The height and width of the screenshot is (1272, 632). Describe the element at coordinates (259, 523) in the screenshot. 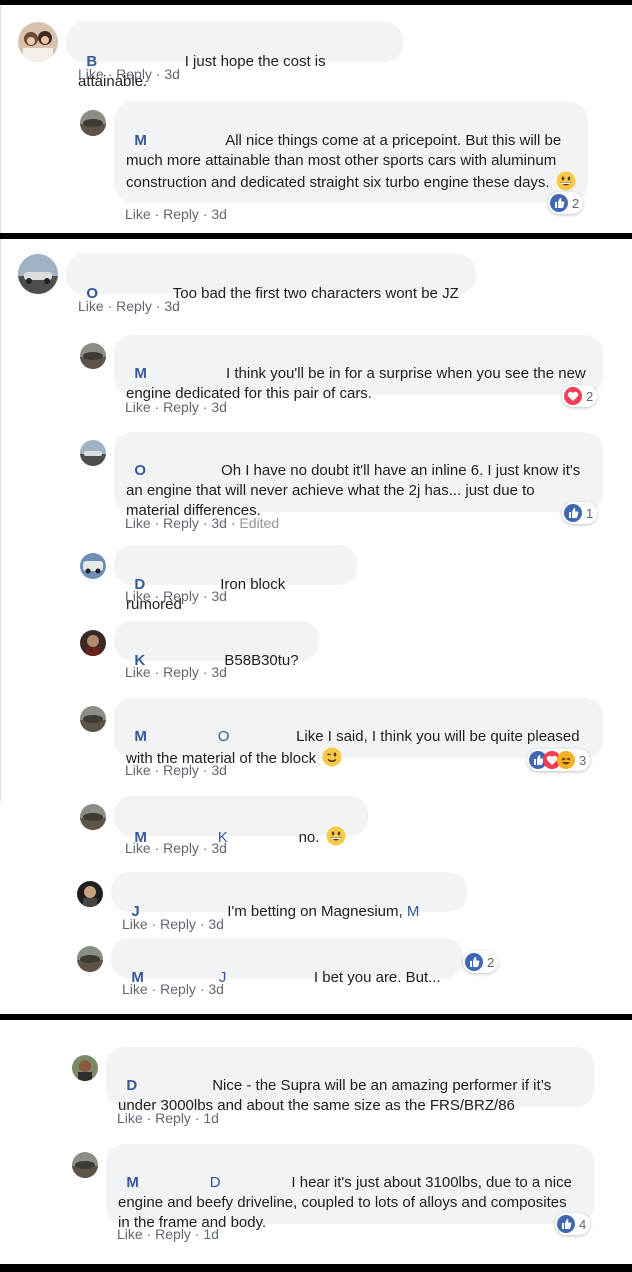

I see `edited-label: Edited` at that location.